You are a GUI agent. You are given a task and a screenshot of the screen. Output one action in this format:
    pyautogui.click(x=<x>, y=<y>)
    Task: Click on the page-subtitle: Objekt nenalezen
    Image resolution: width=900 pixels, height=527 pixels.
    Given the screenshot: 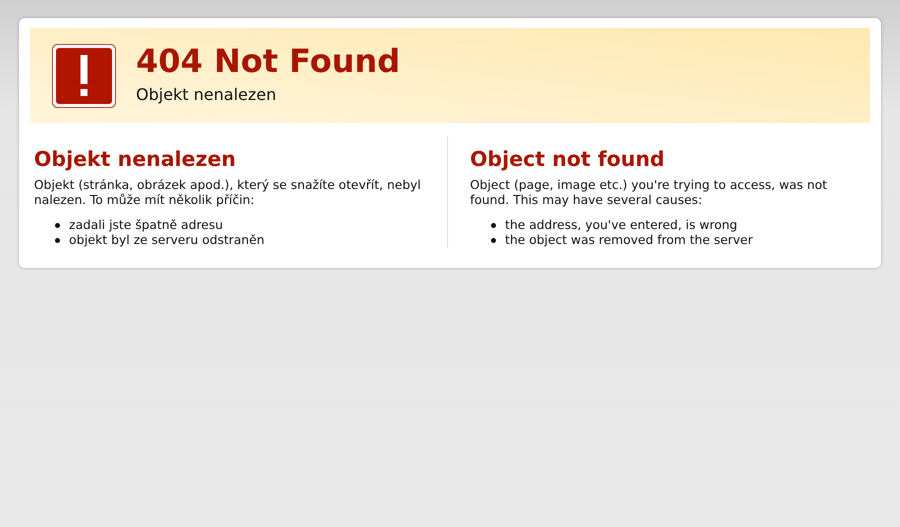 What is the action you would take?
    pyautogui.click(x=207, y=95)
    